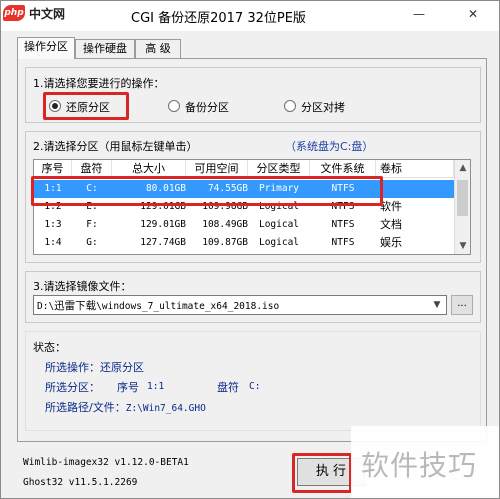  I want to click on row3-type: Logical, so click(279, 224).